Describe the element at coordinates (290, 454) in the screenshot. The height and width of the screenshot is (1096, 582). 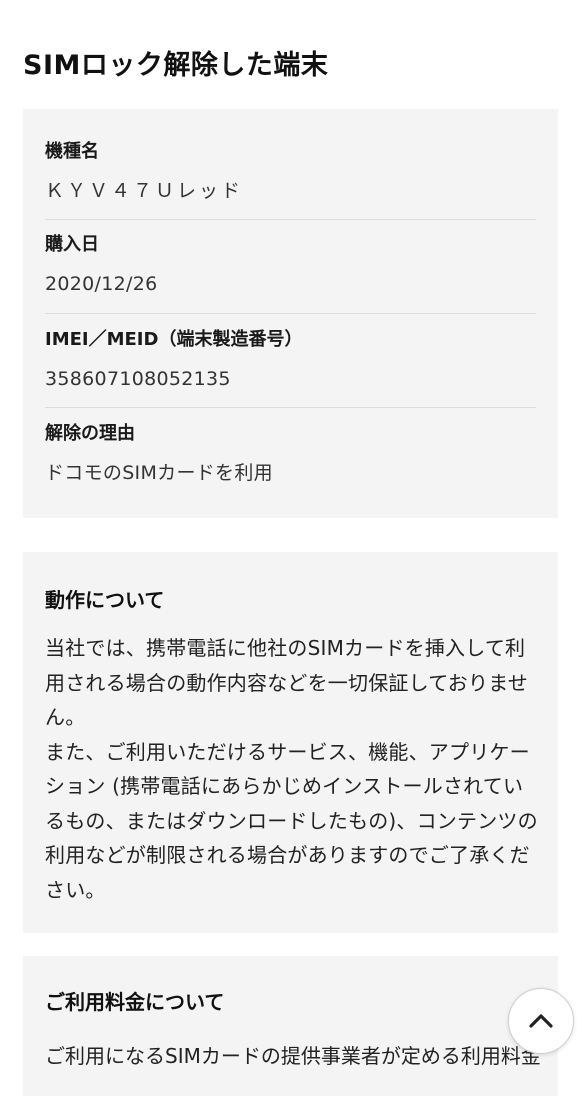
I see `reason-field: 解除の理由 ドコモのSIMカードを利用` at that location.